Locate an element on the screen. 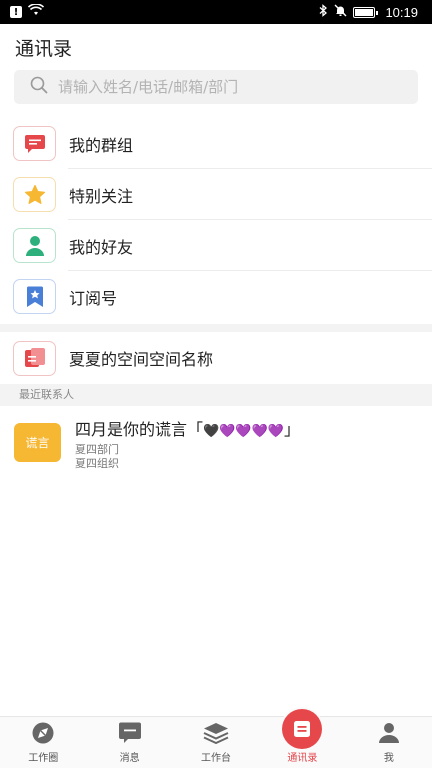  tab-messages: 消息 is located at coordinates (129, 742).